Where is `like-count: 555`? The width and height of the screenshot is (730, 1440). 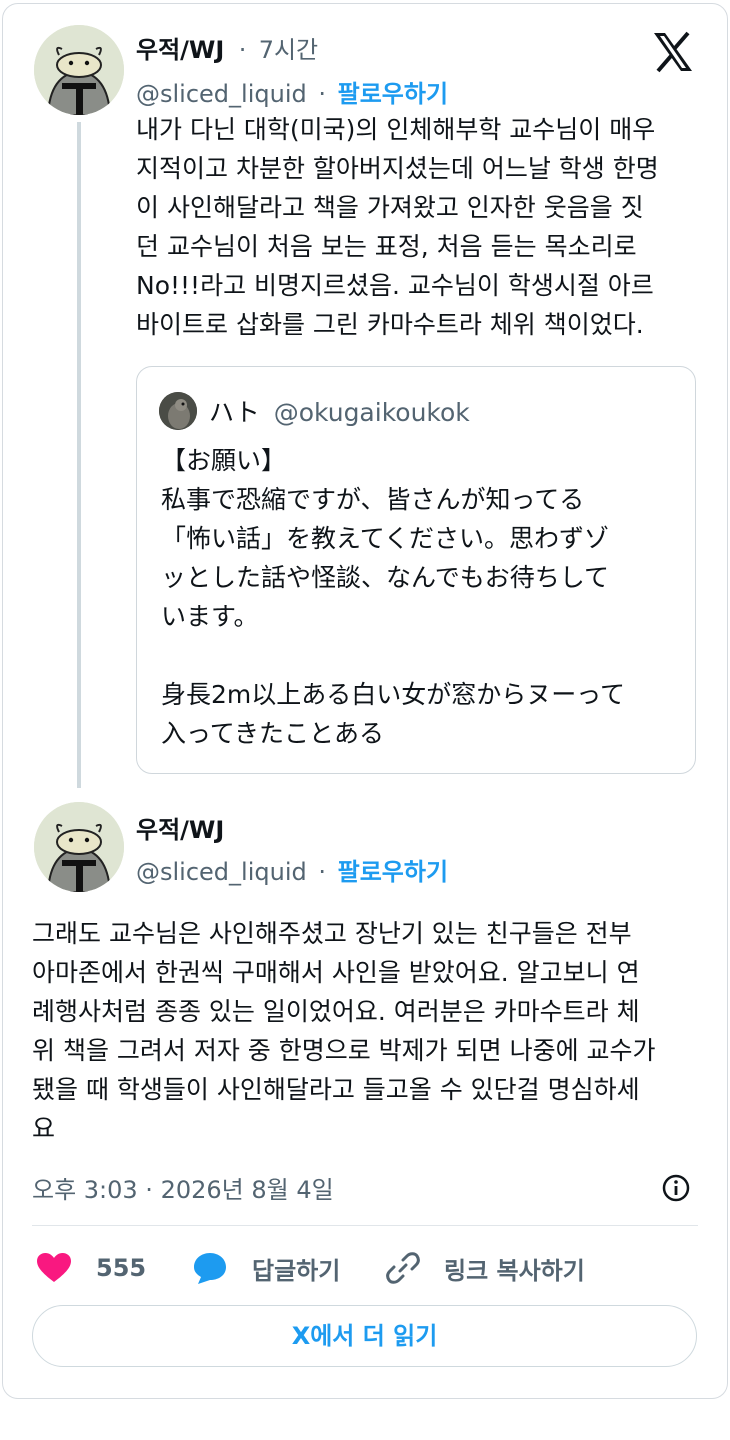 like-count: 555 is located at coordinates (121, 1268).